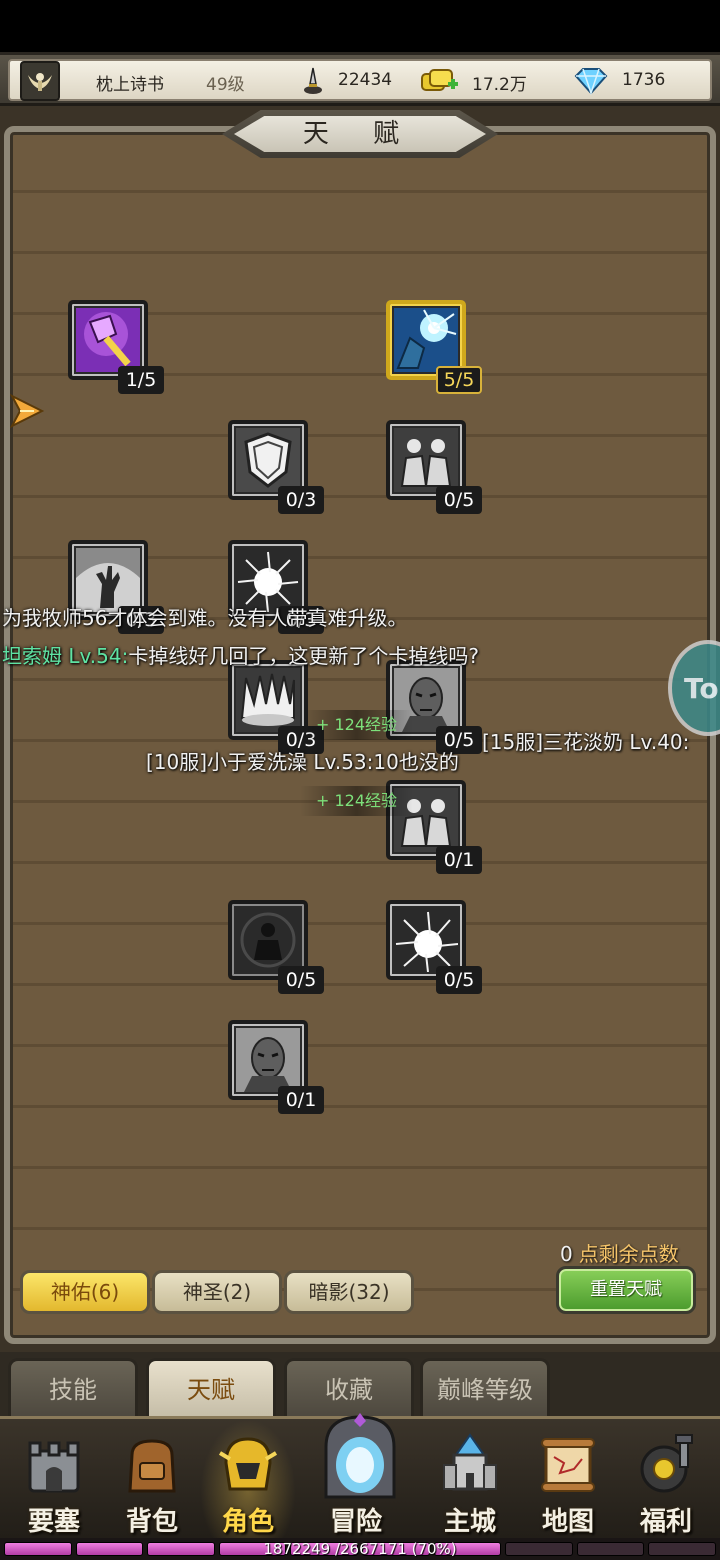 The height and width of the screenshot is (1560, 720). I want to click on talent-count: 0/3, so click(301, 500).